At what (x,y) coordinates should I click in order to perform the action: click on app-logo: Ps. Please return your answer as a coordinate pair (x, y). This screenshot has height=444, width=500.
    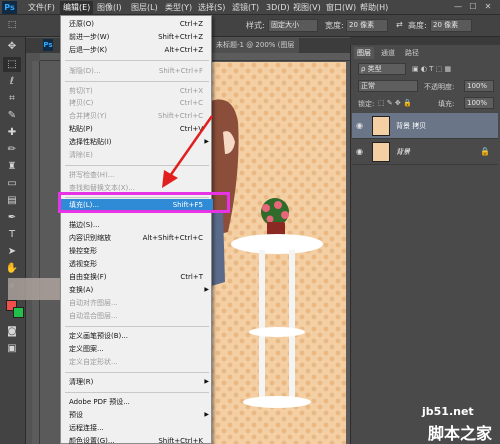
    Looking at the image, I should click on (9, 7).